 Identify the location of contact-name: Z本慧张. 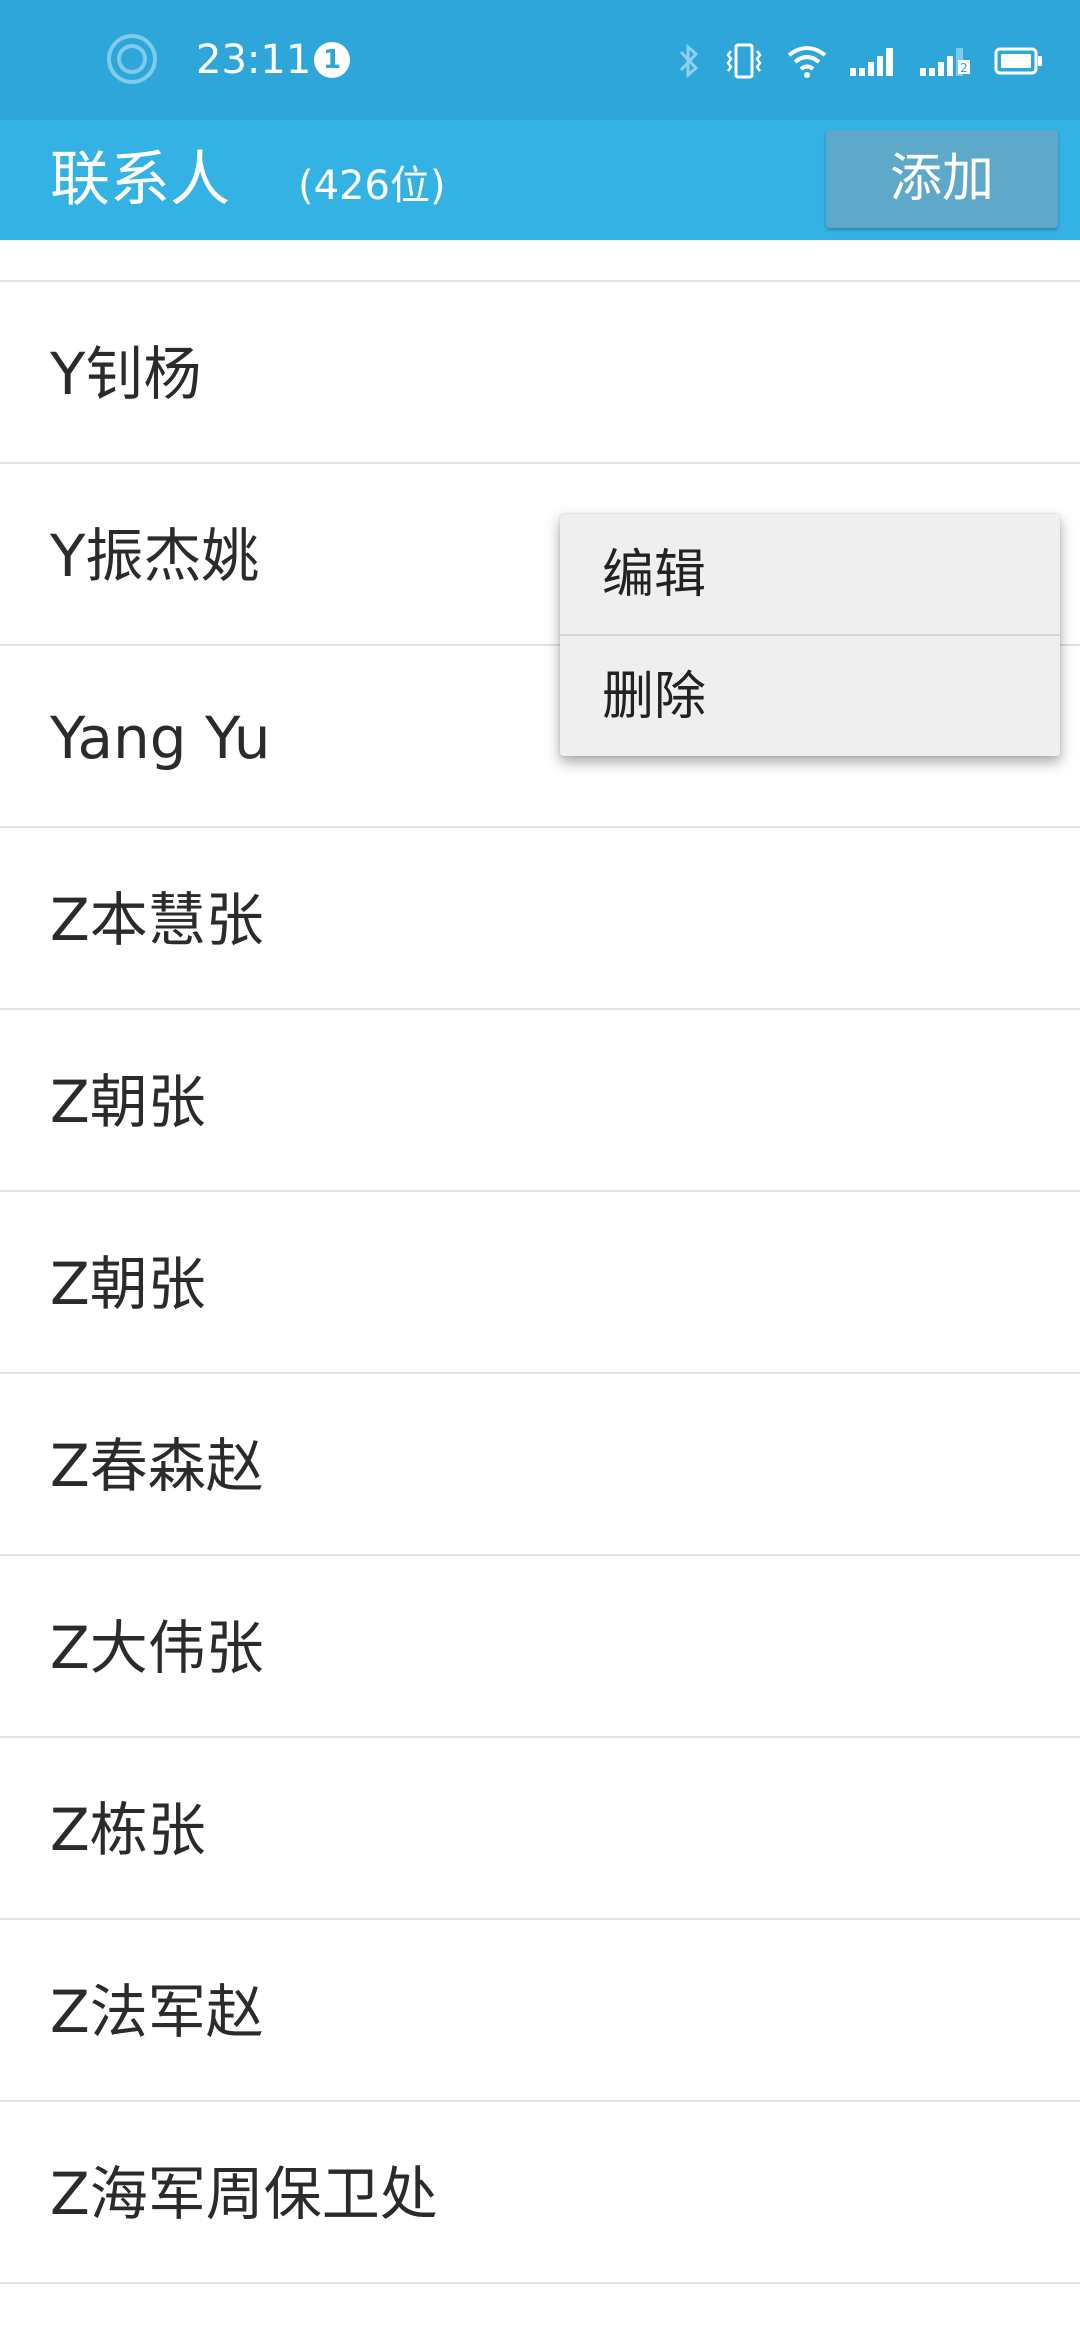
(157, 920).